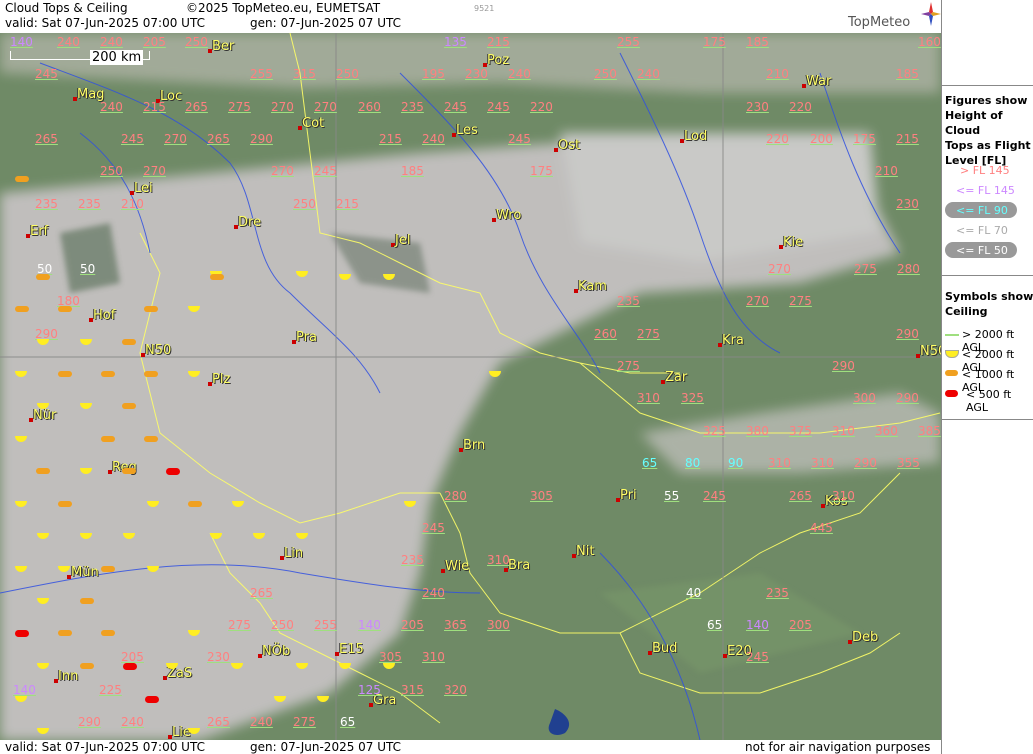  What do you see at coordinates (261, 74) in the screenshot?
I see `cloud-top-value: 255` at bounding box center [261, 74].